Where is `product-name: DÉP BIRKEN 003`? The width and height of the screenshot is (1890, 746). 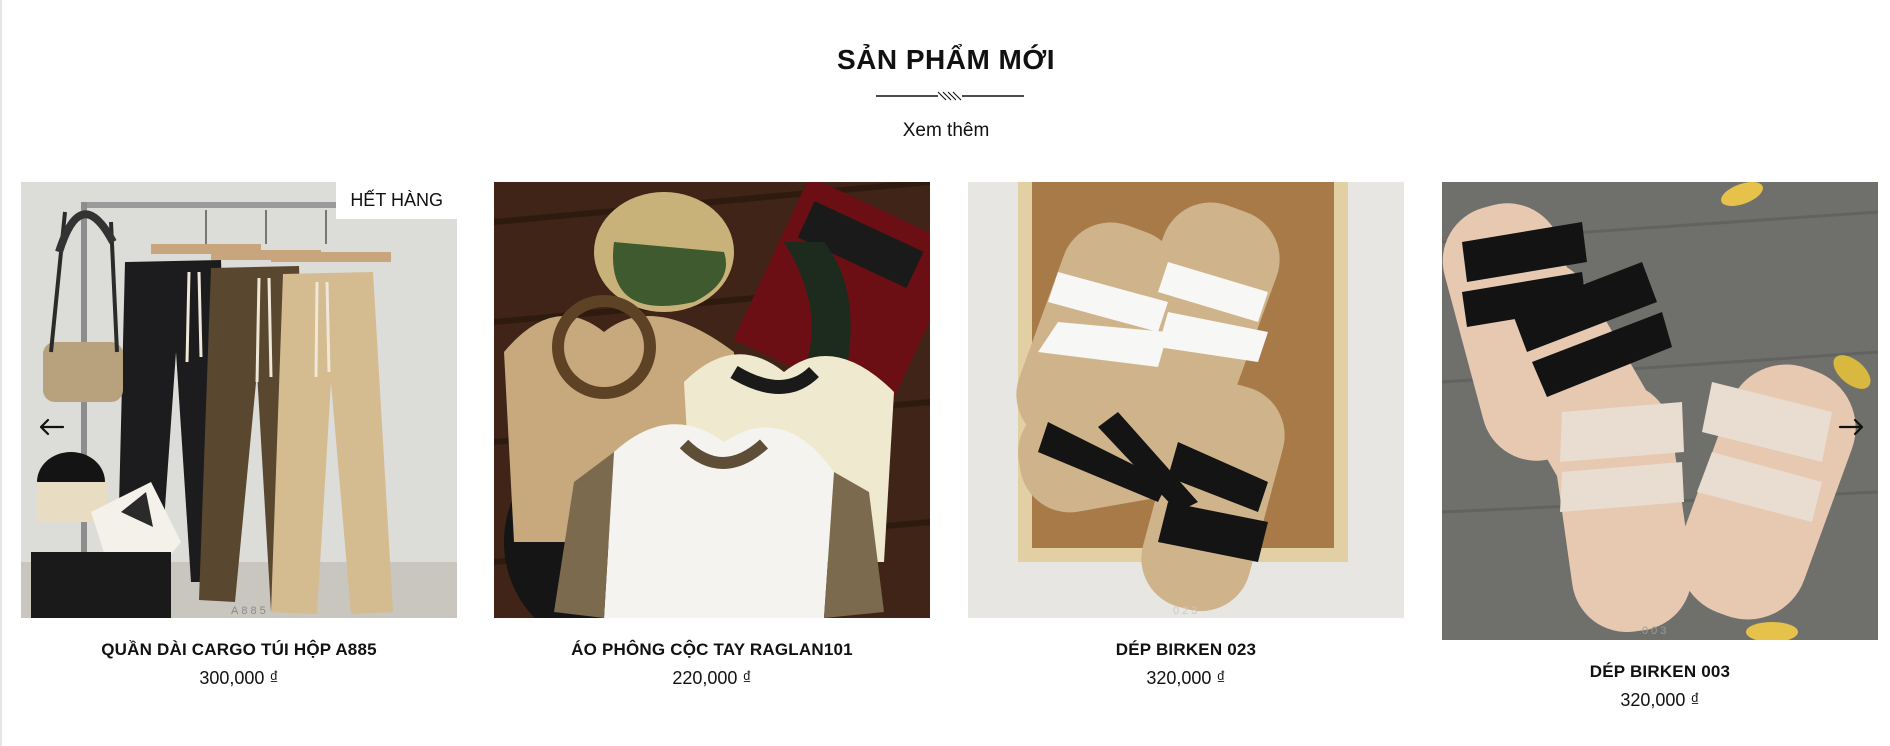
product-name: DÉP BIRKEN 003 is located at coordinates (1660, 672).